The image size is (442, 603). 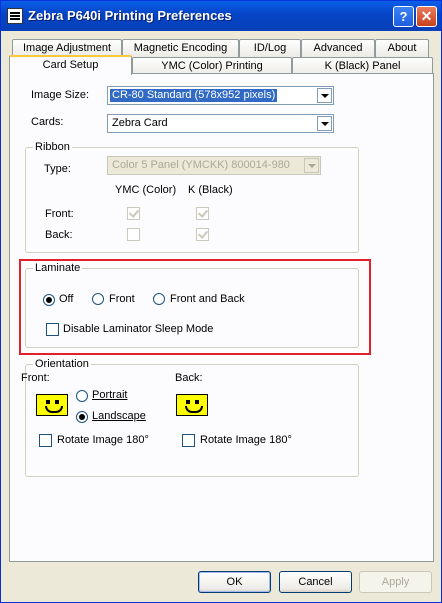 What do you see at coordinates (133, 213) in the screenshot?
I see `front-ymc-checkbox` at bounding box center [133, 213].